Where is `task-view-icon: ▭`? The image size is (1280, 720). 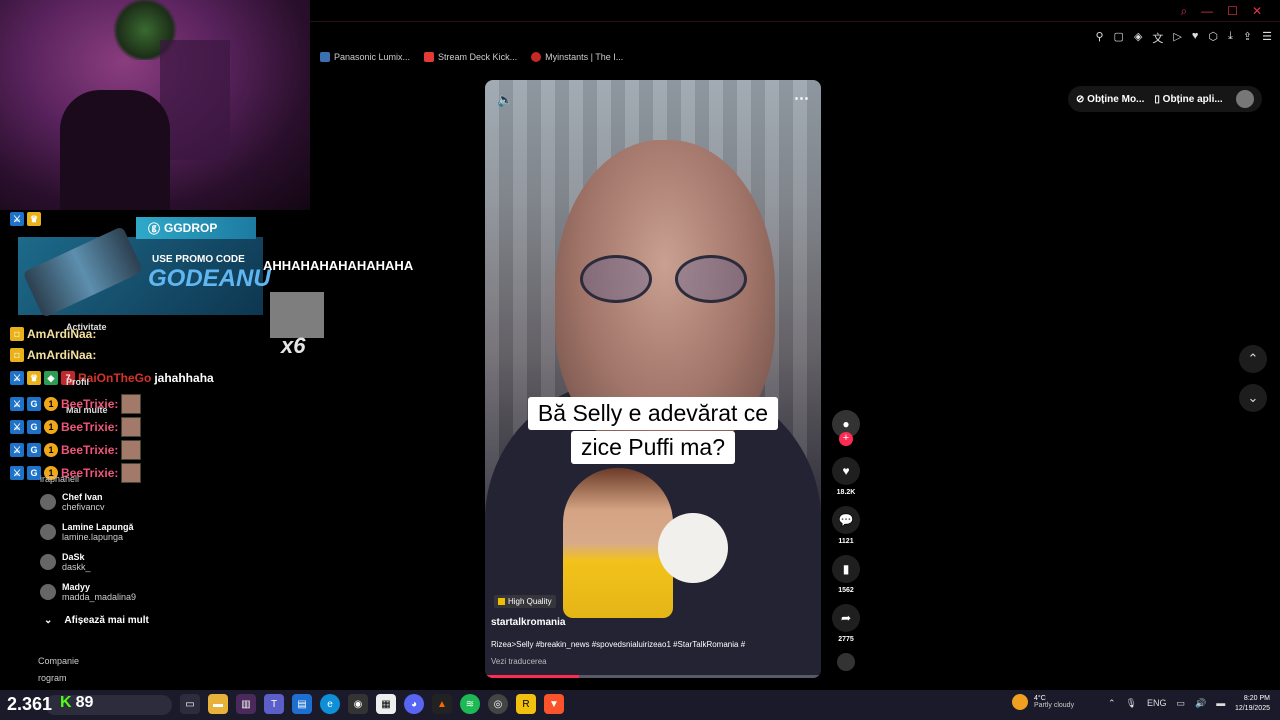
task-view-icon: ▭ is located at coordinates (190, 704).